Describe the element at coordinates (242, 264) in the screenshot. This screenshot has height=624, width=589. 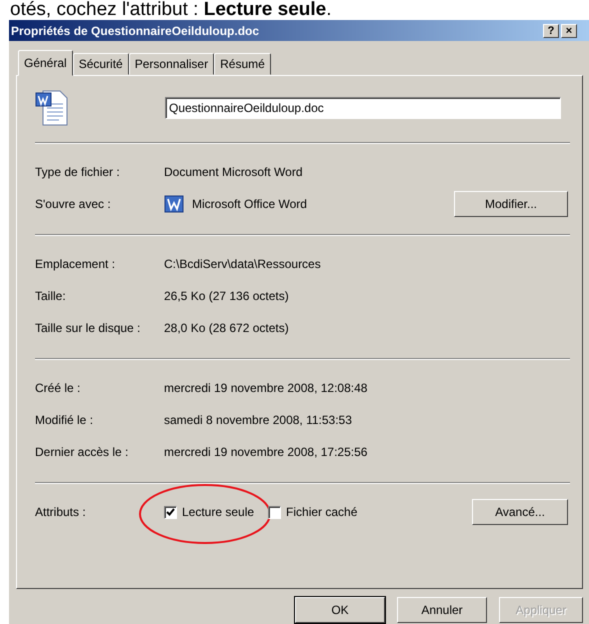
I see `field-value: C:\BcdiServ\data\Ressources` at that location.